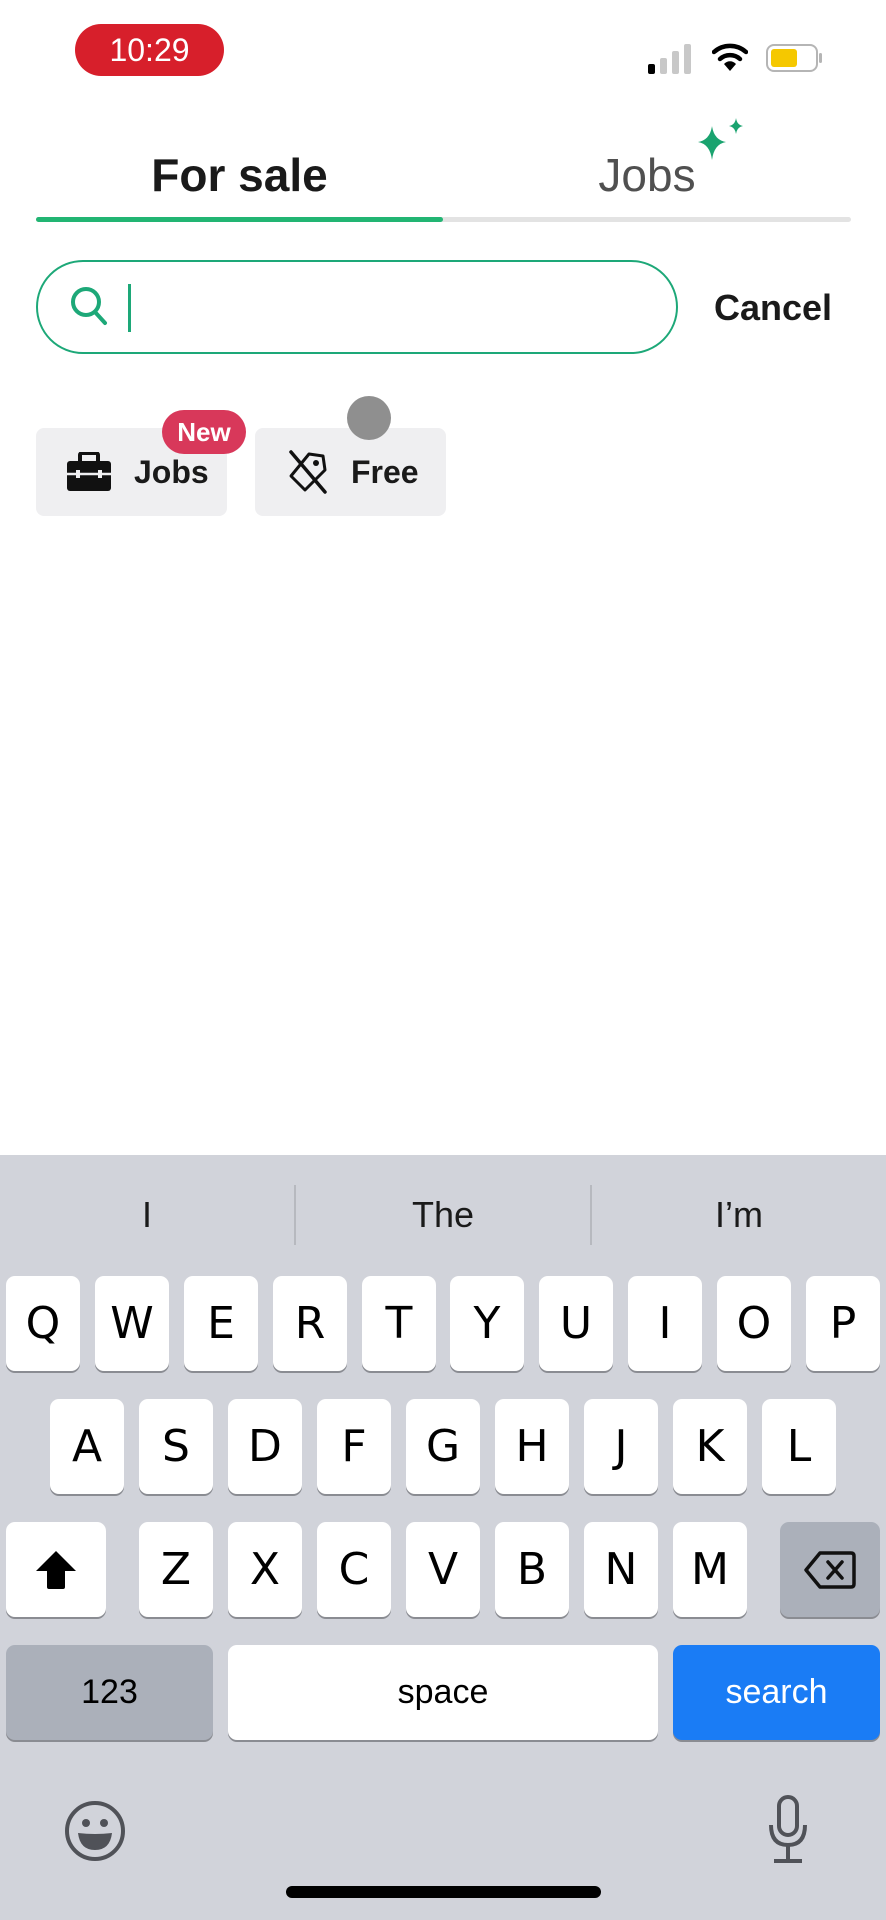 This screenshot has height=1920, width=886. Describe the element at coordinates (665, 1323) in the screenshot. I see `key-i: I` at that location.